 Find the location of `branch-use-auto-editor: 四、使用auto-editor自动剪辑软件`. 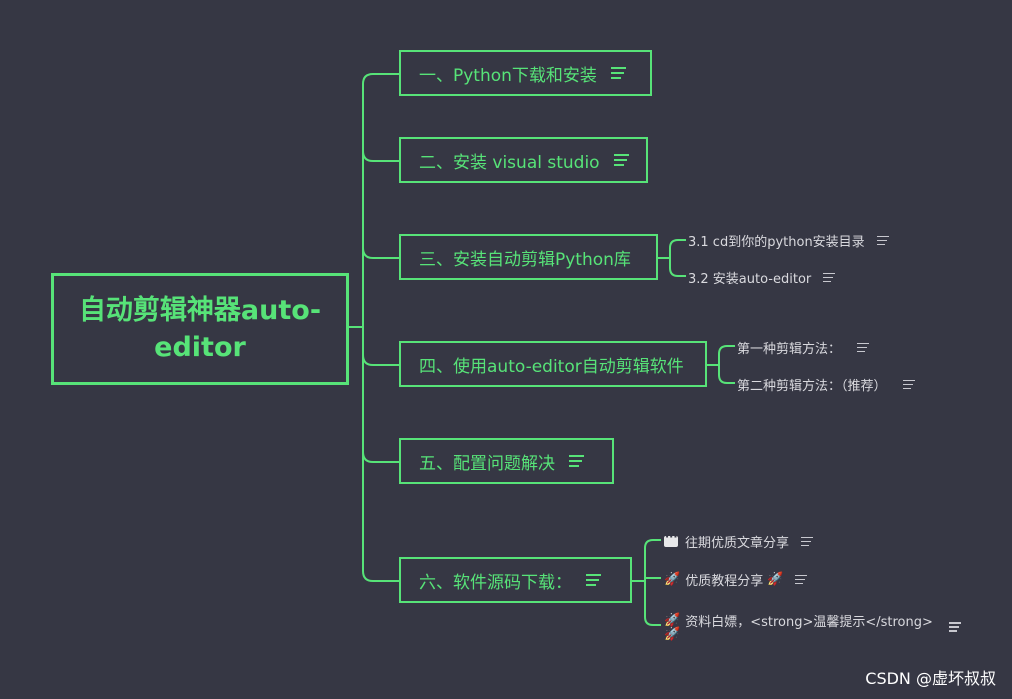

branch-use-auto-editor: 四、使用auto-editor自动剪辑软件 is located at coordinates (553, 364).